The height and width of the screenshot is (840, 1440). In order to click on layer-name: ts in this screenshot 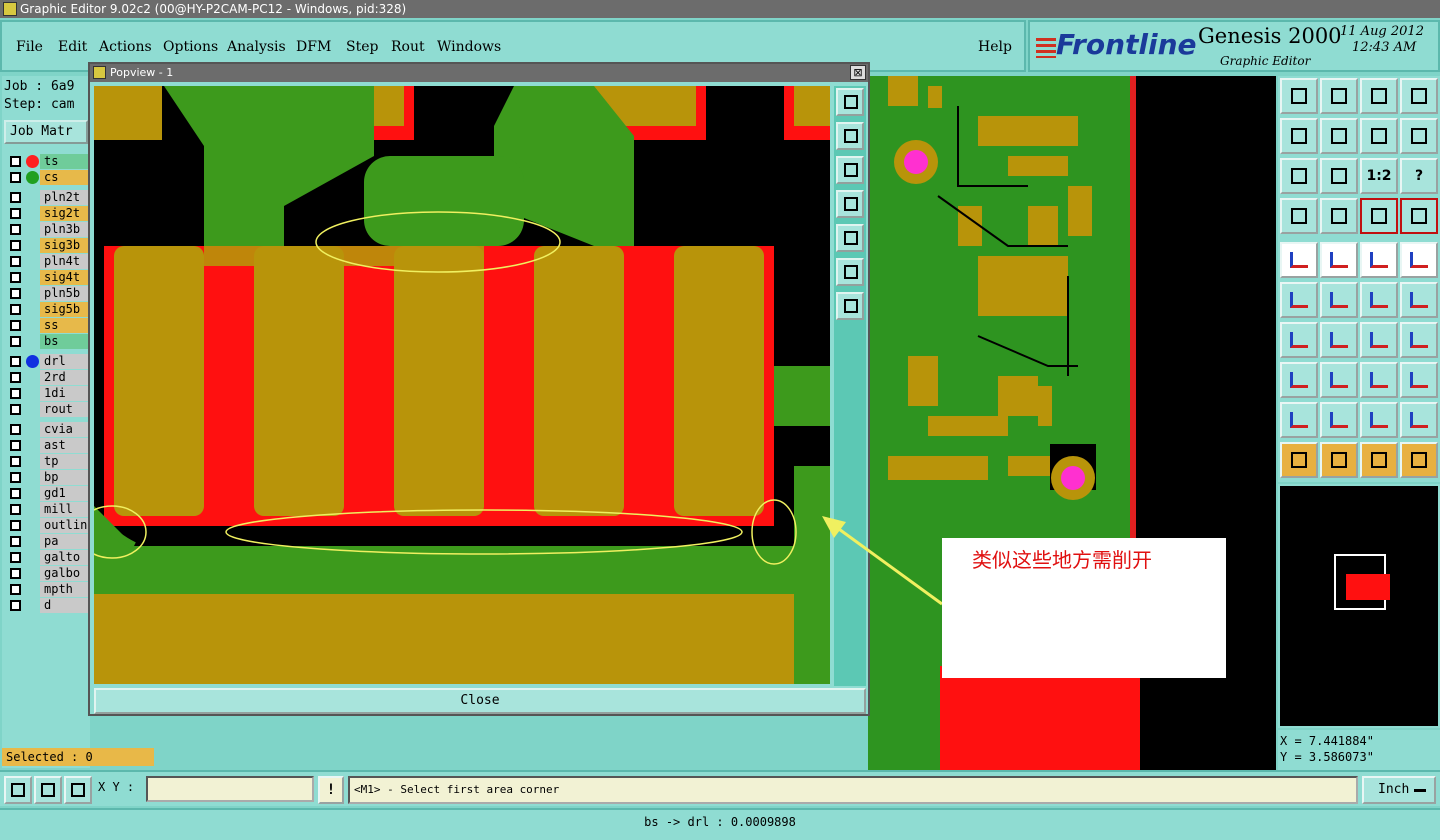, I will do `click(66, 161)`.